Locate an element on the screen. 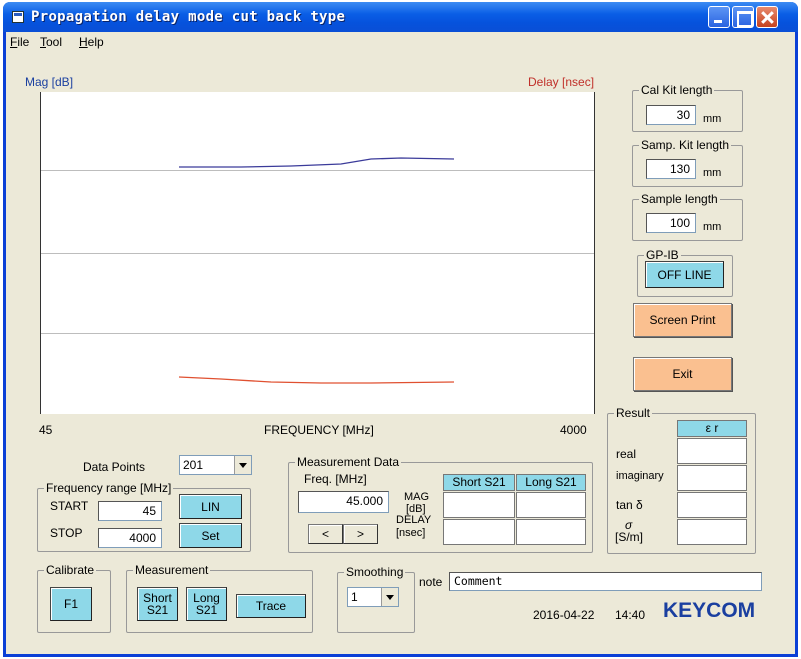  delay-short-cell is located at coordinates (479, 532).